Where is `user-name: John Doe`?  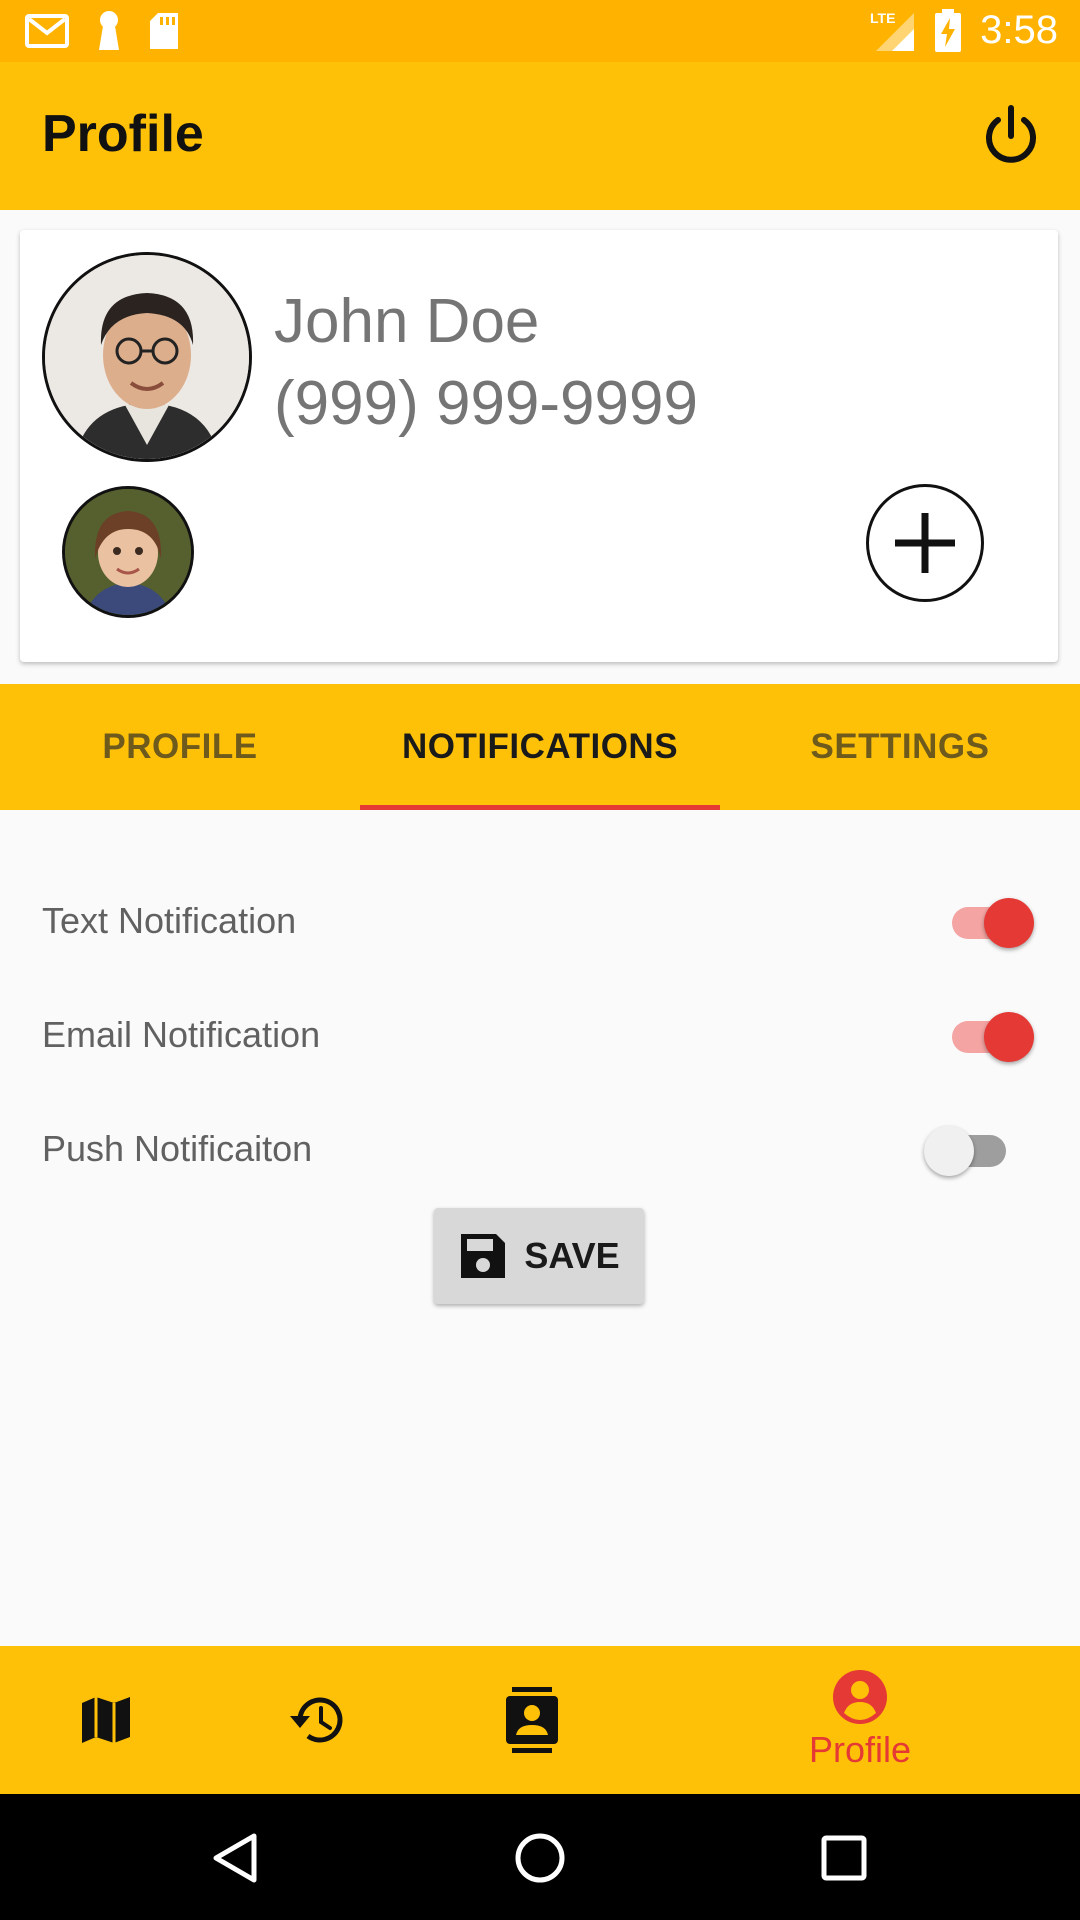
user-name: John Doe is located at coordinates (407, 321).